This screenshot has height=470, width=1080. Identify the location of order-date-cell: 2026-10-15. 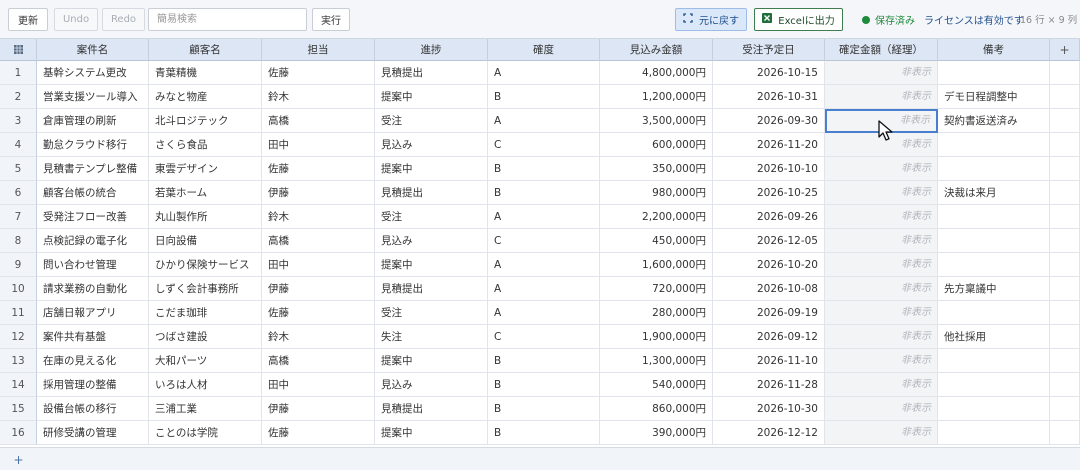
(769, 73).